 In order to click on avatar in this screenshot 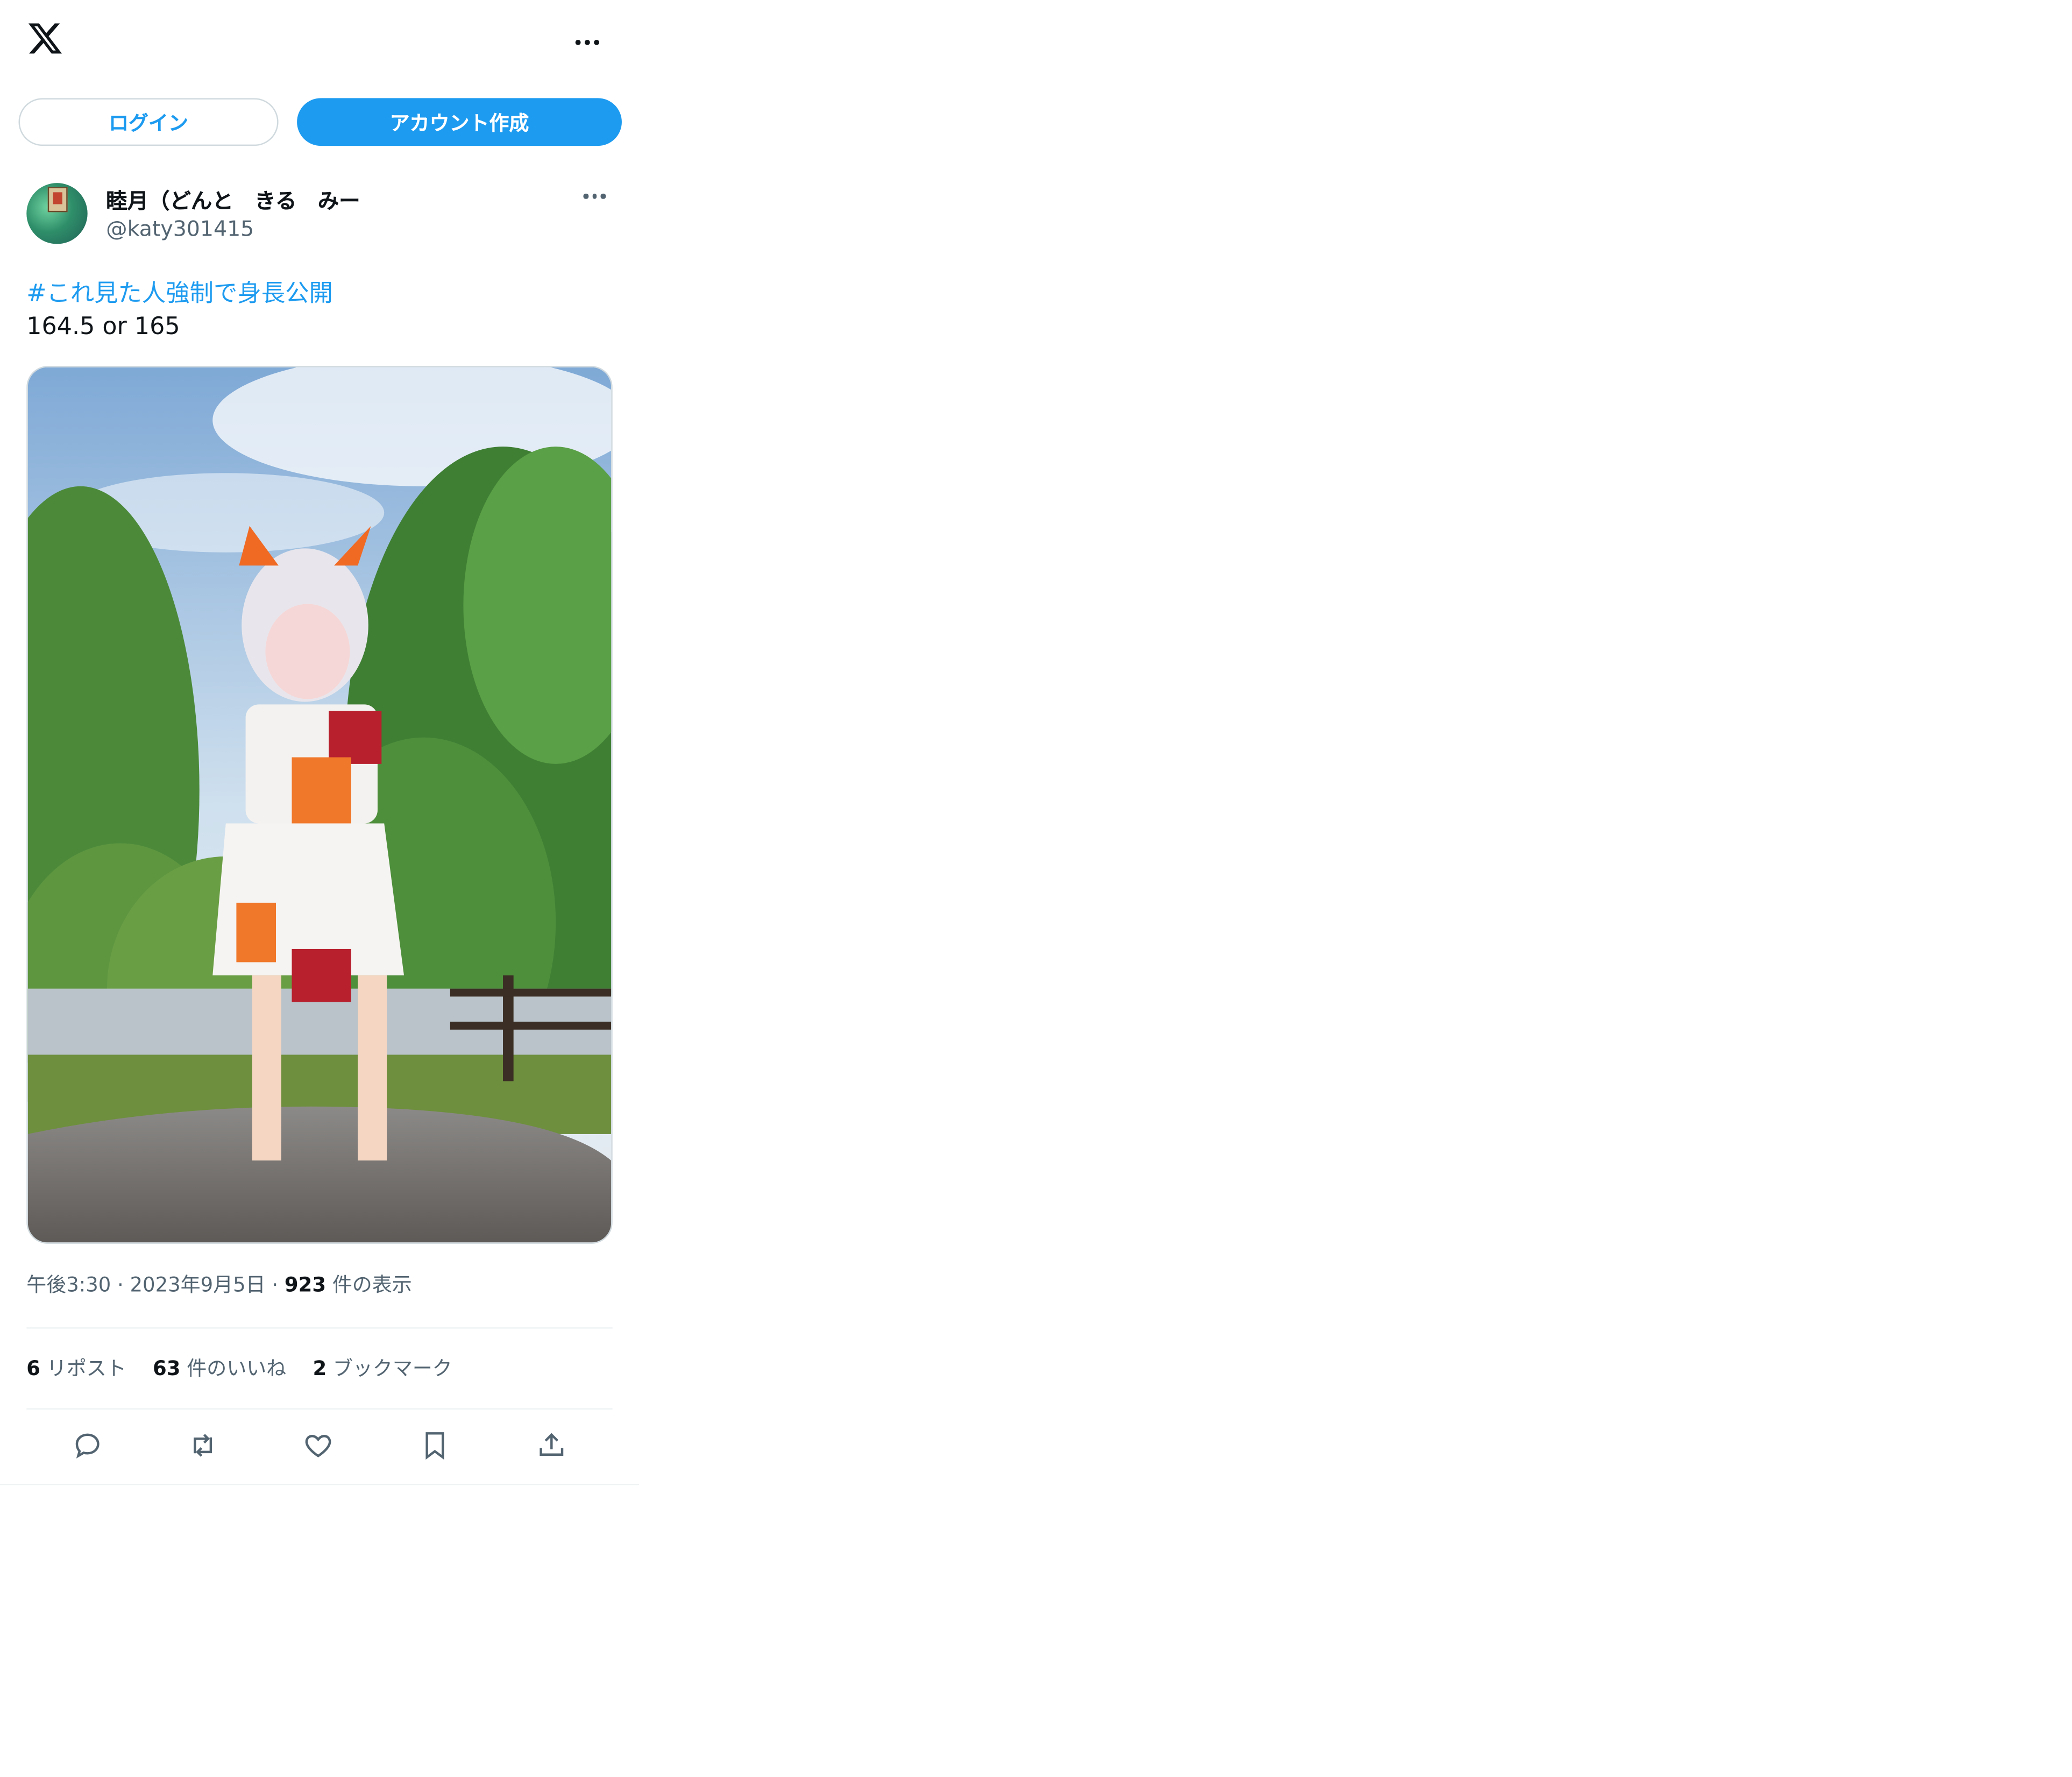, I will do `click(57, 213)`.